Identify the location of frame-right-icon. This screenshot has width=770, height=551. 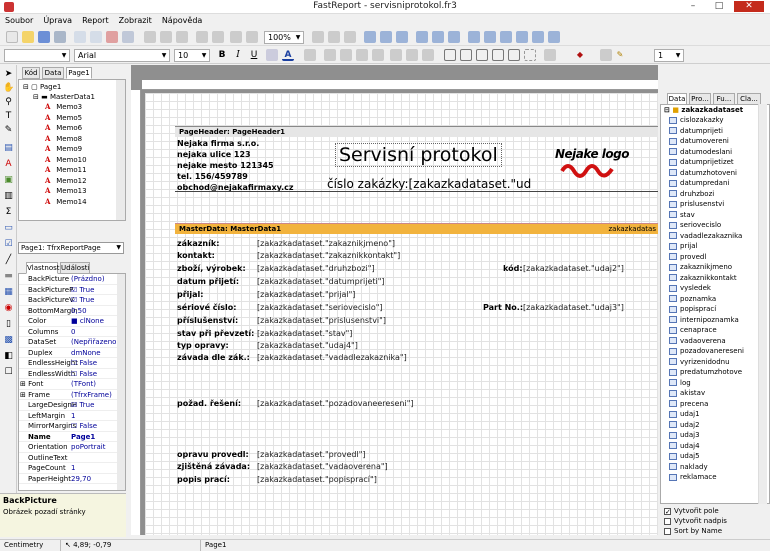
(498, 55).